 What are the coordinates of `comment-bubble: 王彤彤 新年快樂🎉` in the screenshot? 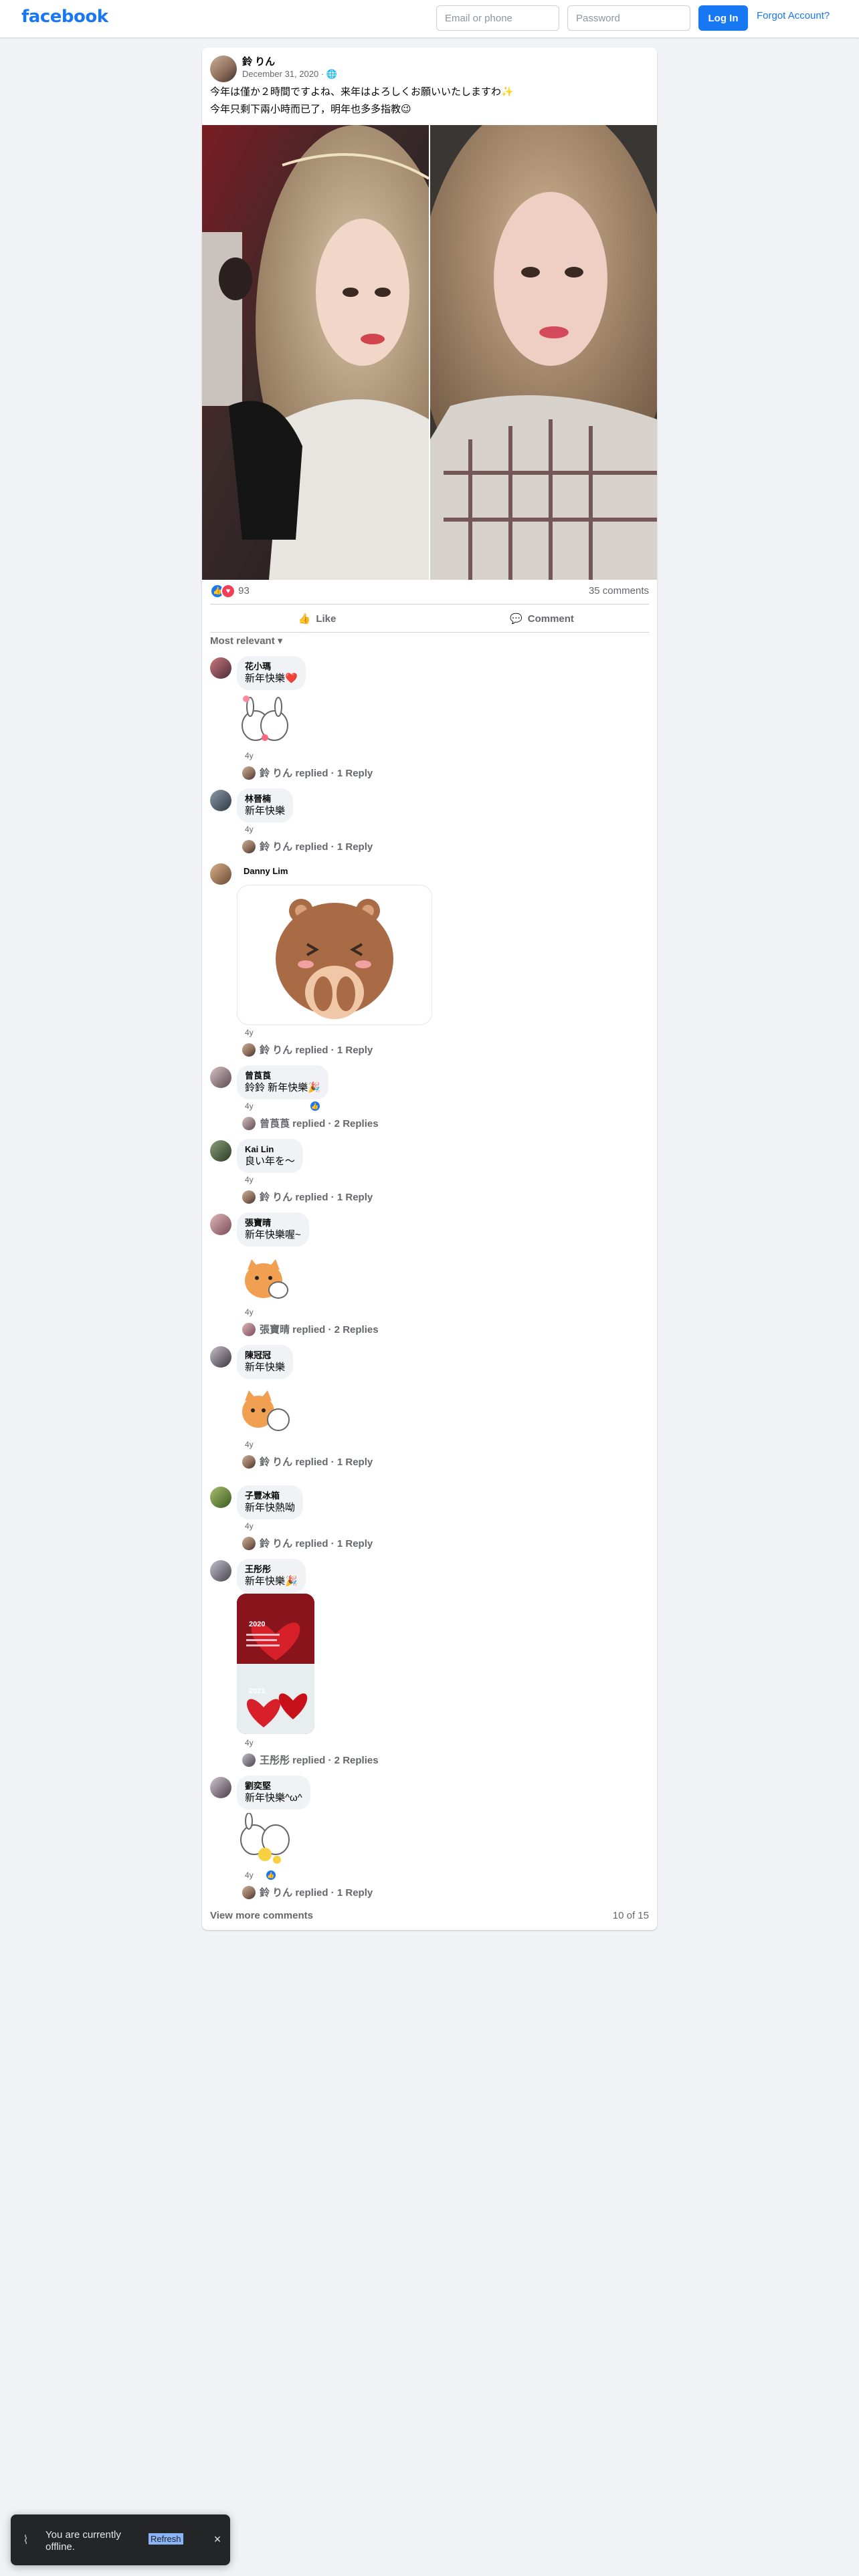 It's located at (271, 1576).